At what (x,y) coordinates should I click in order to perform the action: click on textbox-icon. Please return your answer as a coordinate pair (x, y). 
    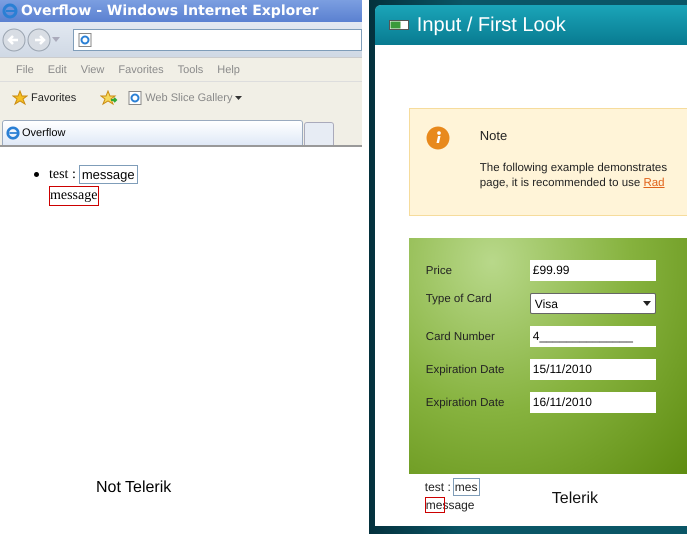
    Looking at the image, I should click on (398, 25).